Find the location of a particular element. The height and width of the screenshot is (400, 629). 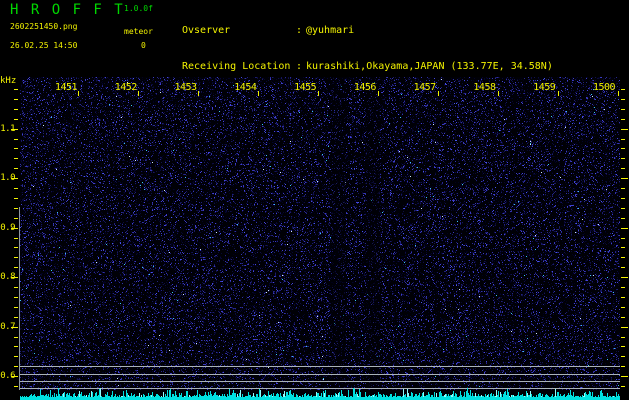

left-edge-marker-line is located at coordinates (19, 298).